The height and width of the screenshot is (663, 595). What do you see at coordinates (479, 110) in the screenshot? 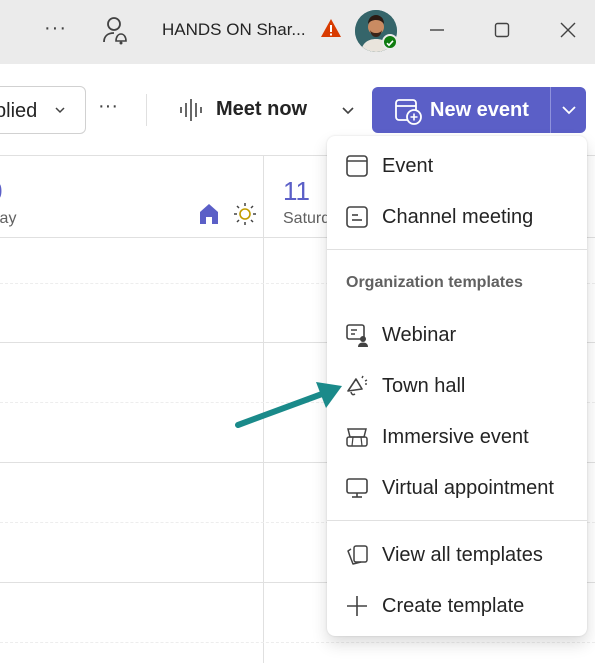
I see `new-event-label: New event` at bounding box center [479, 110].